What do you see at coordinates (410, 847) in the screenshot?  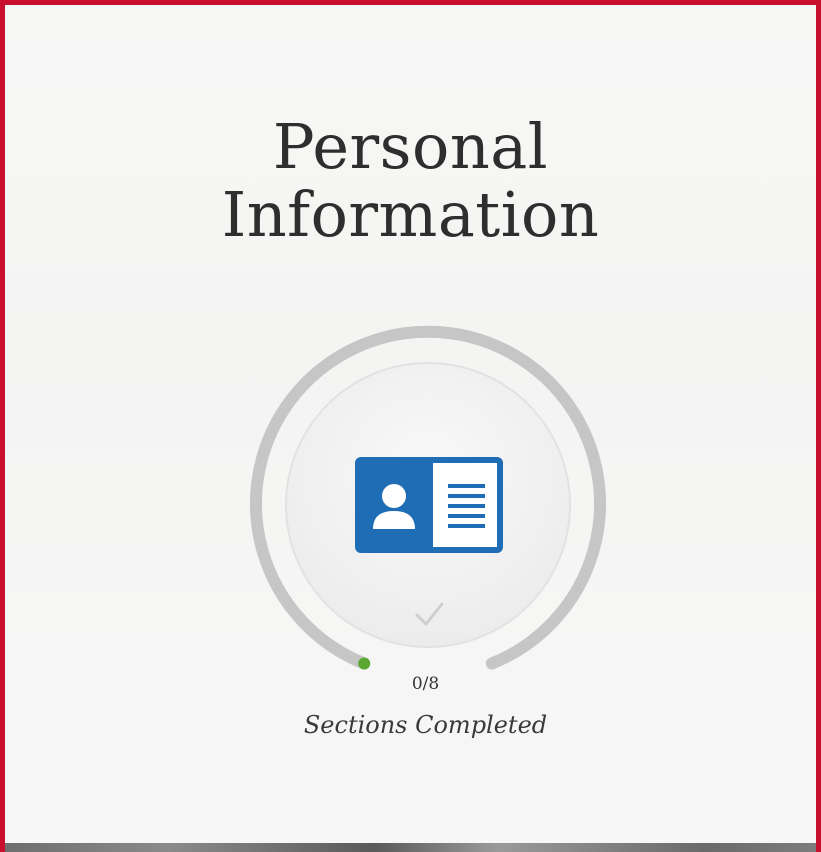 I see `bottom-divider` at bounding box center [410, 847].